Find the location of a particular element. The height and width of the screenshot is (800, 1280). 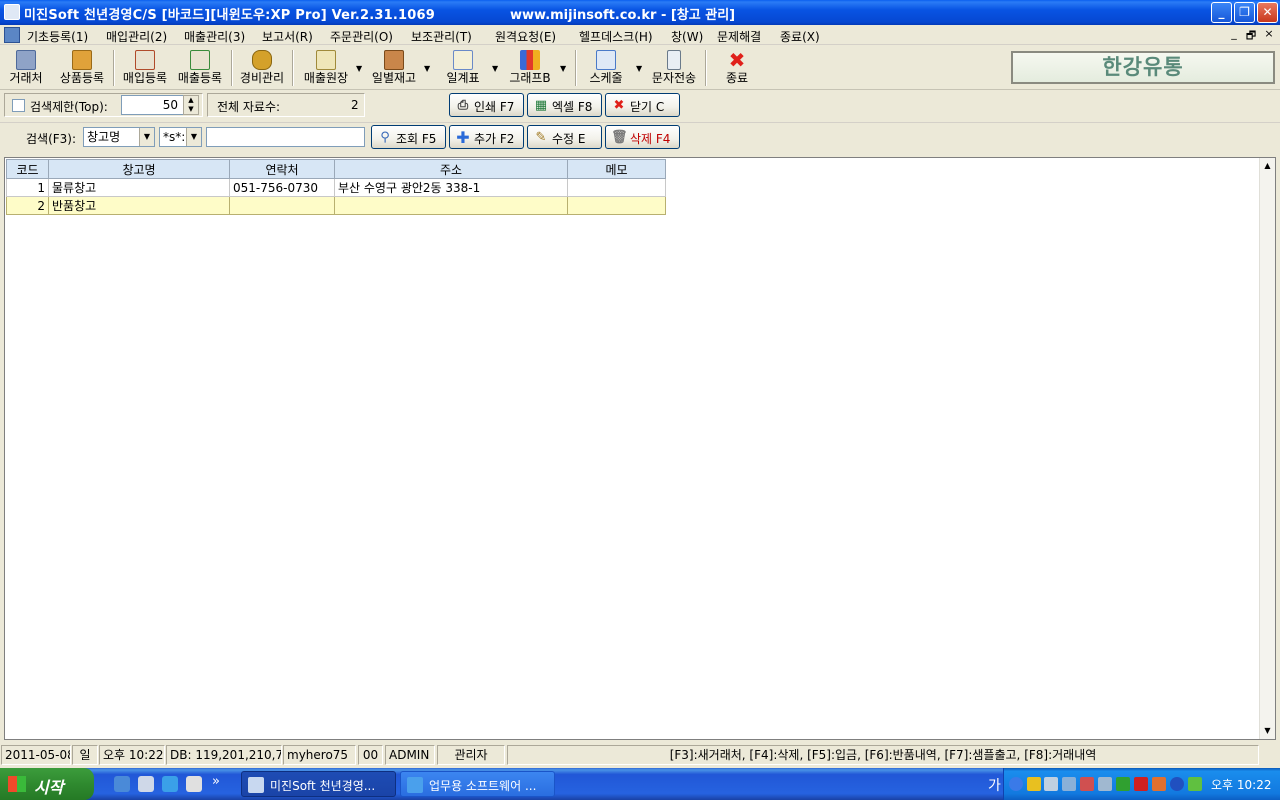

plus-icon: ✚ is located at coordinates (463, 137).